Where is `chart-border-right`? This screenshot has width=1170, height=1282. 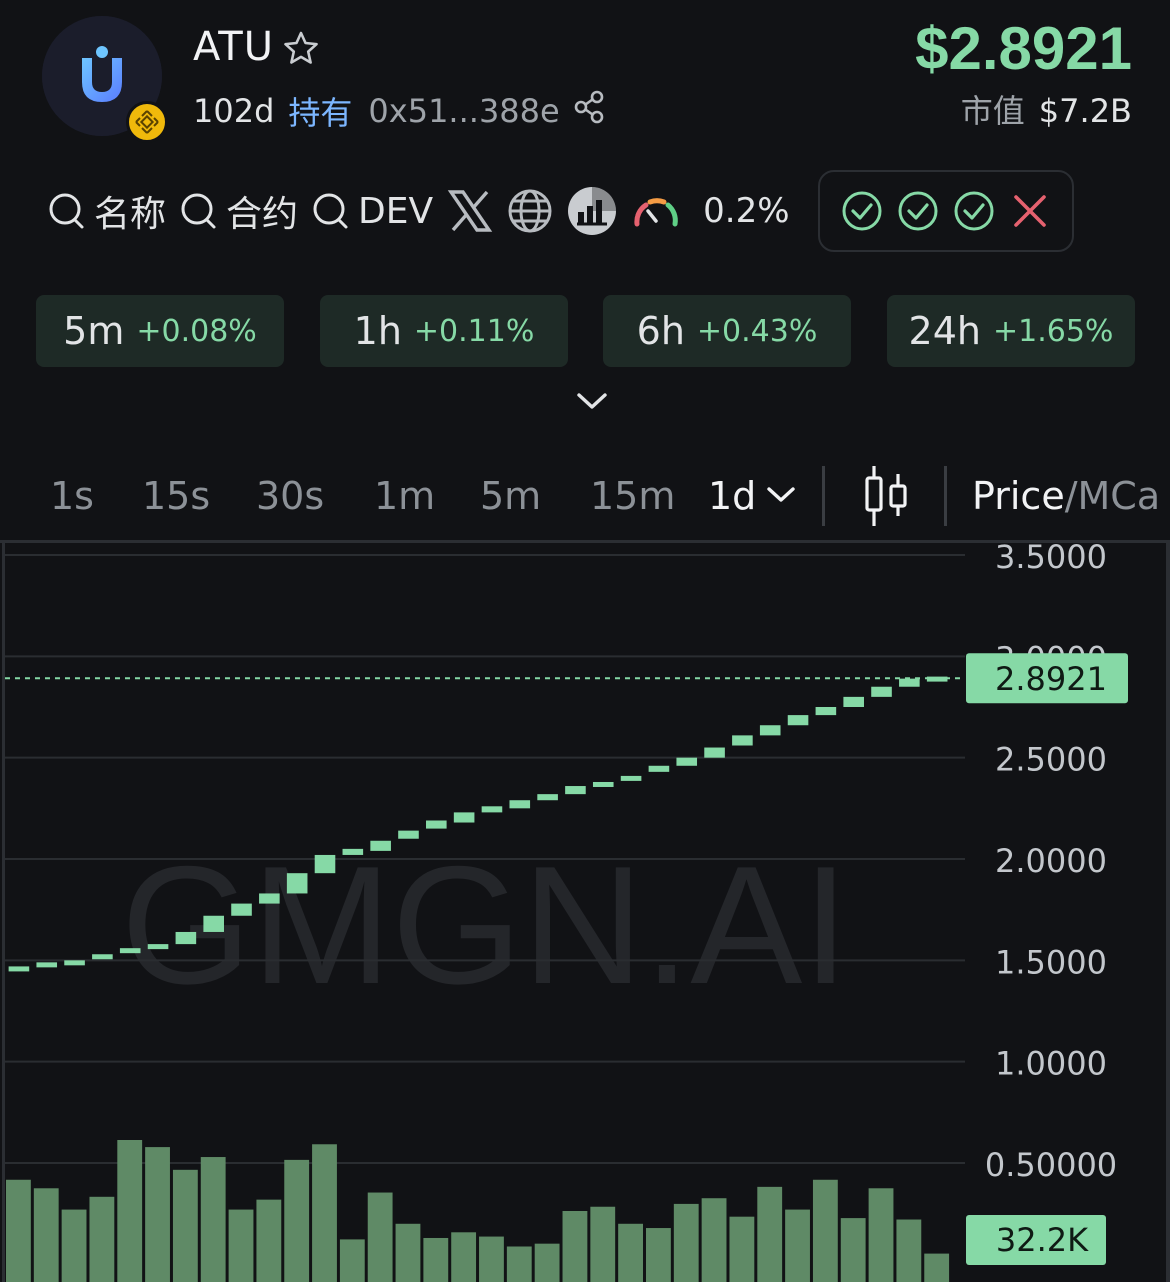
chart-border-right is located at coordinates (1168, 912).